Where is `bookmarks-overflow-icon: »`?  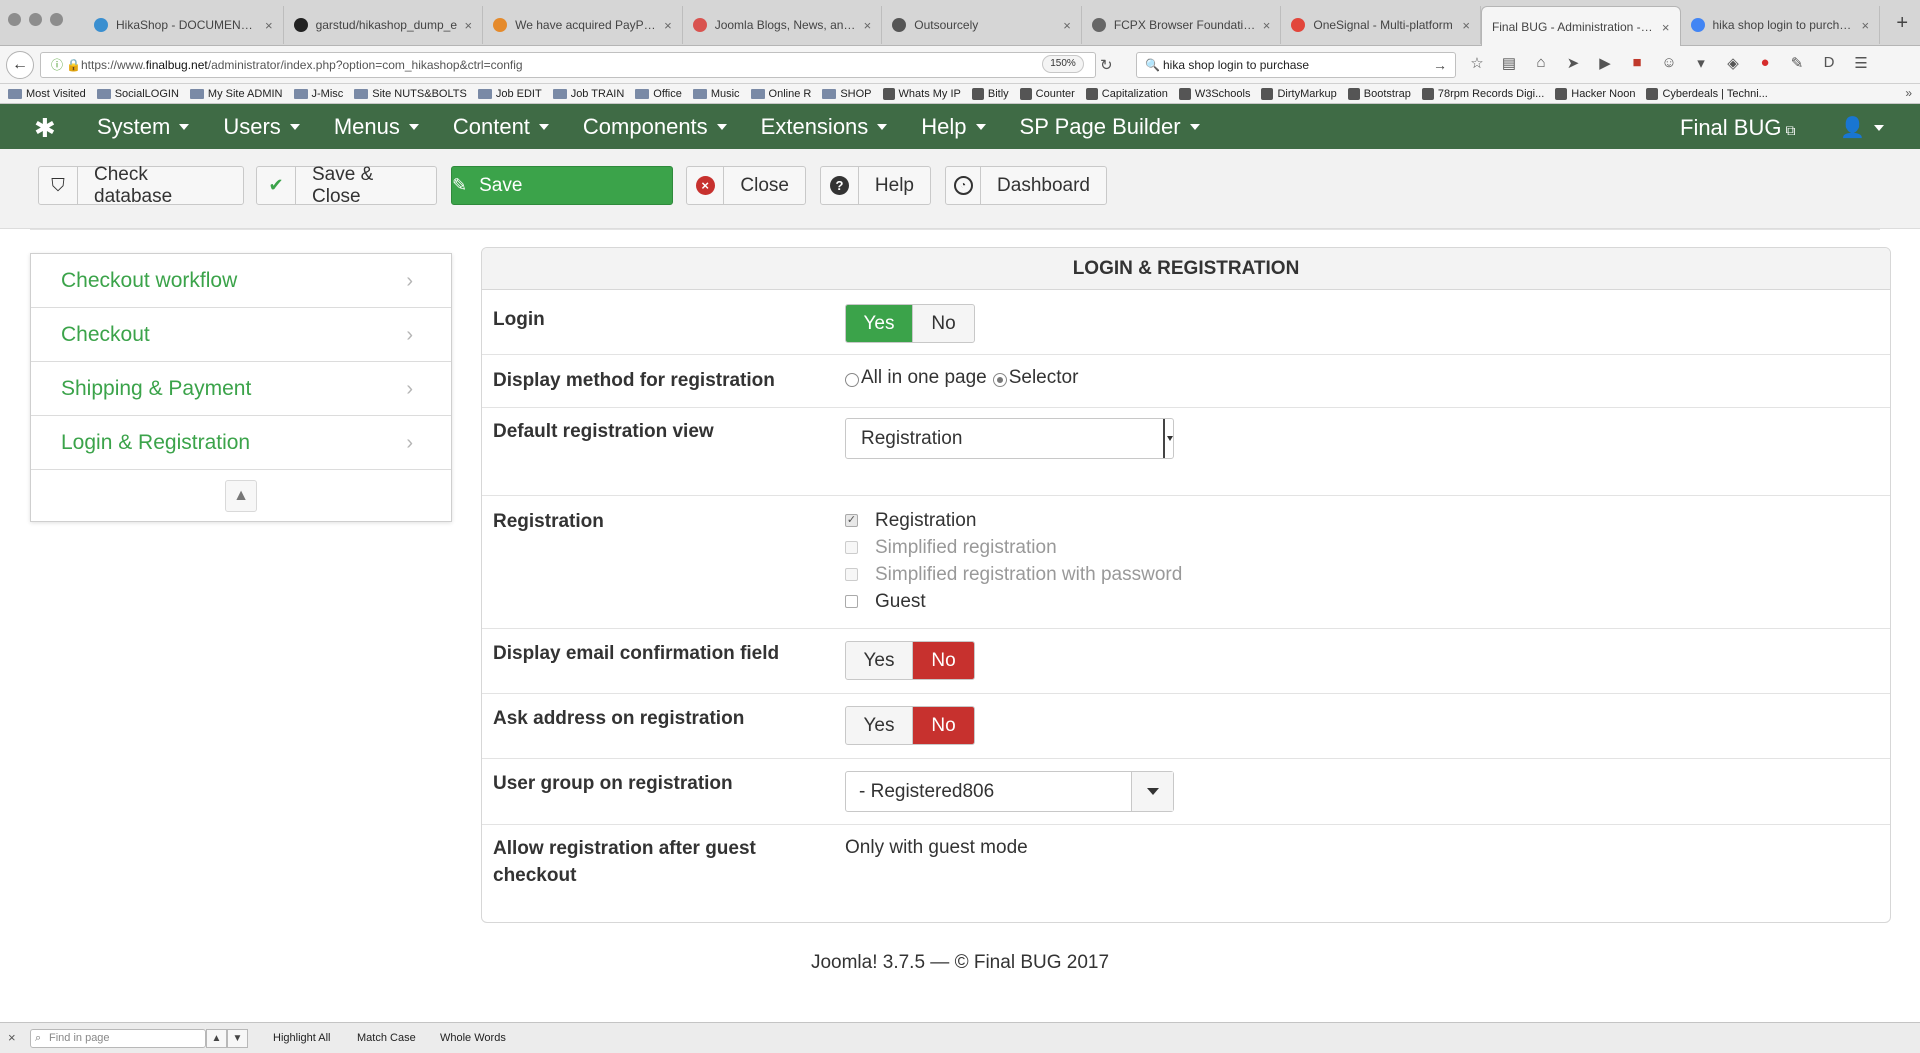 bookmarks-overflow-icon: » is located at coordinates (1908, 93).